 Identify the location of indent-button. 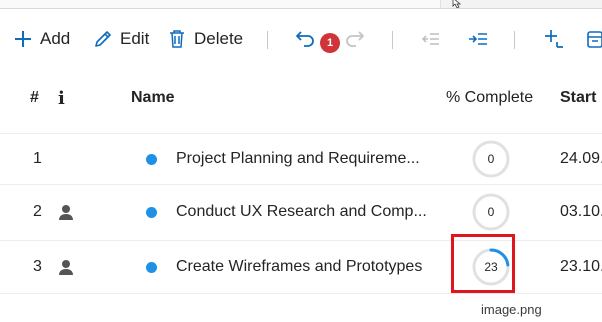
(478, 39).